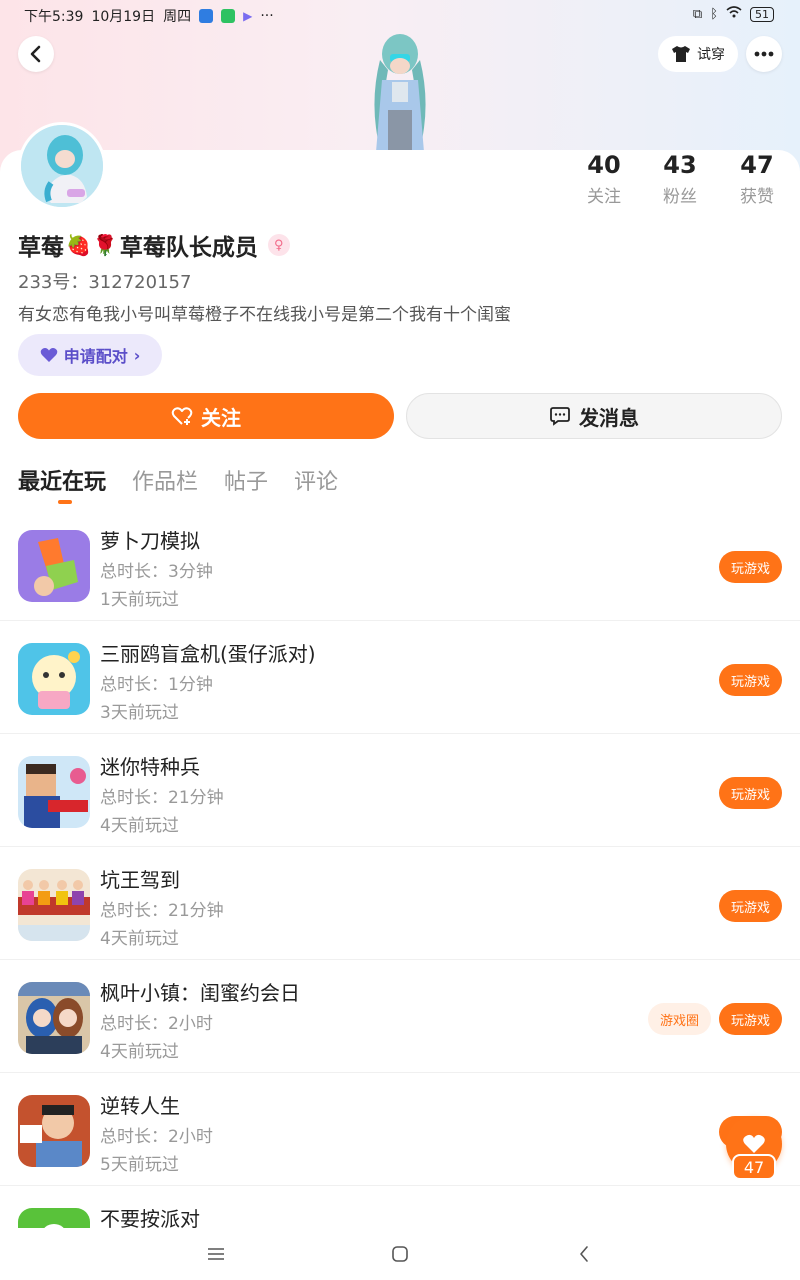 The image size is (800, 1280). Describe the element at coordinates (400, 1016) in the screenshot. I see `game-row: 枫叶小镇：闺蜜约会日 总时长：2小时 4天前玩过 游戏圈 玩游戏` at that location.